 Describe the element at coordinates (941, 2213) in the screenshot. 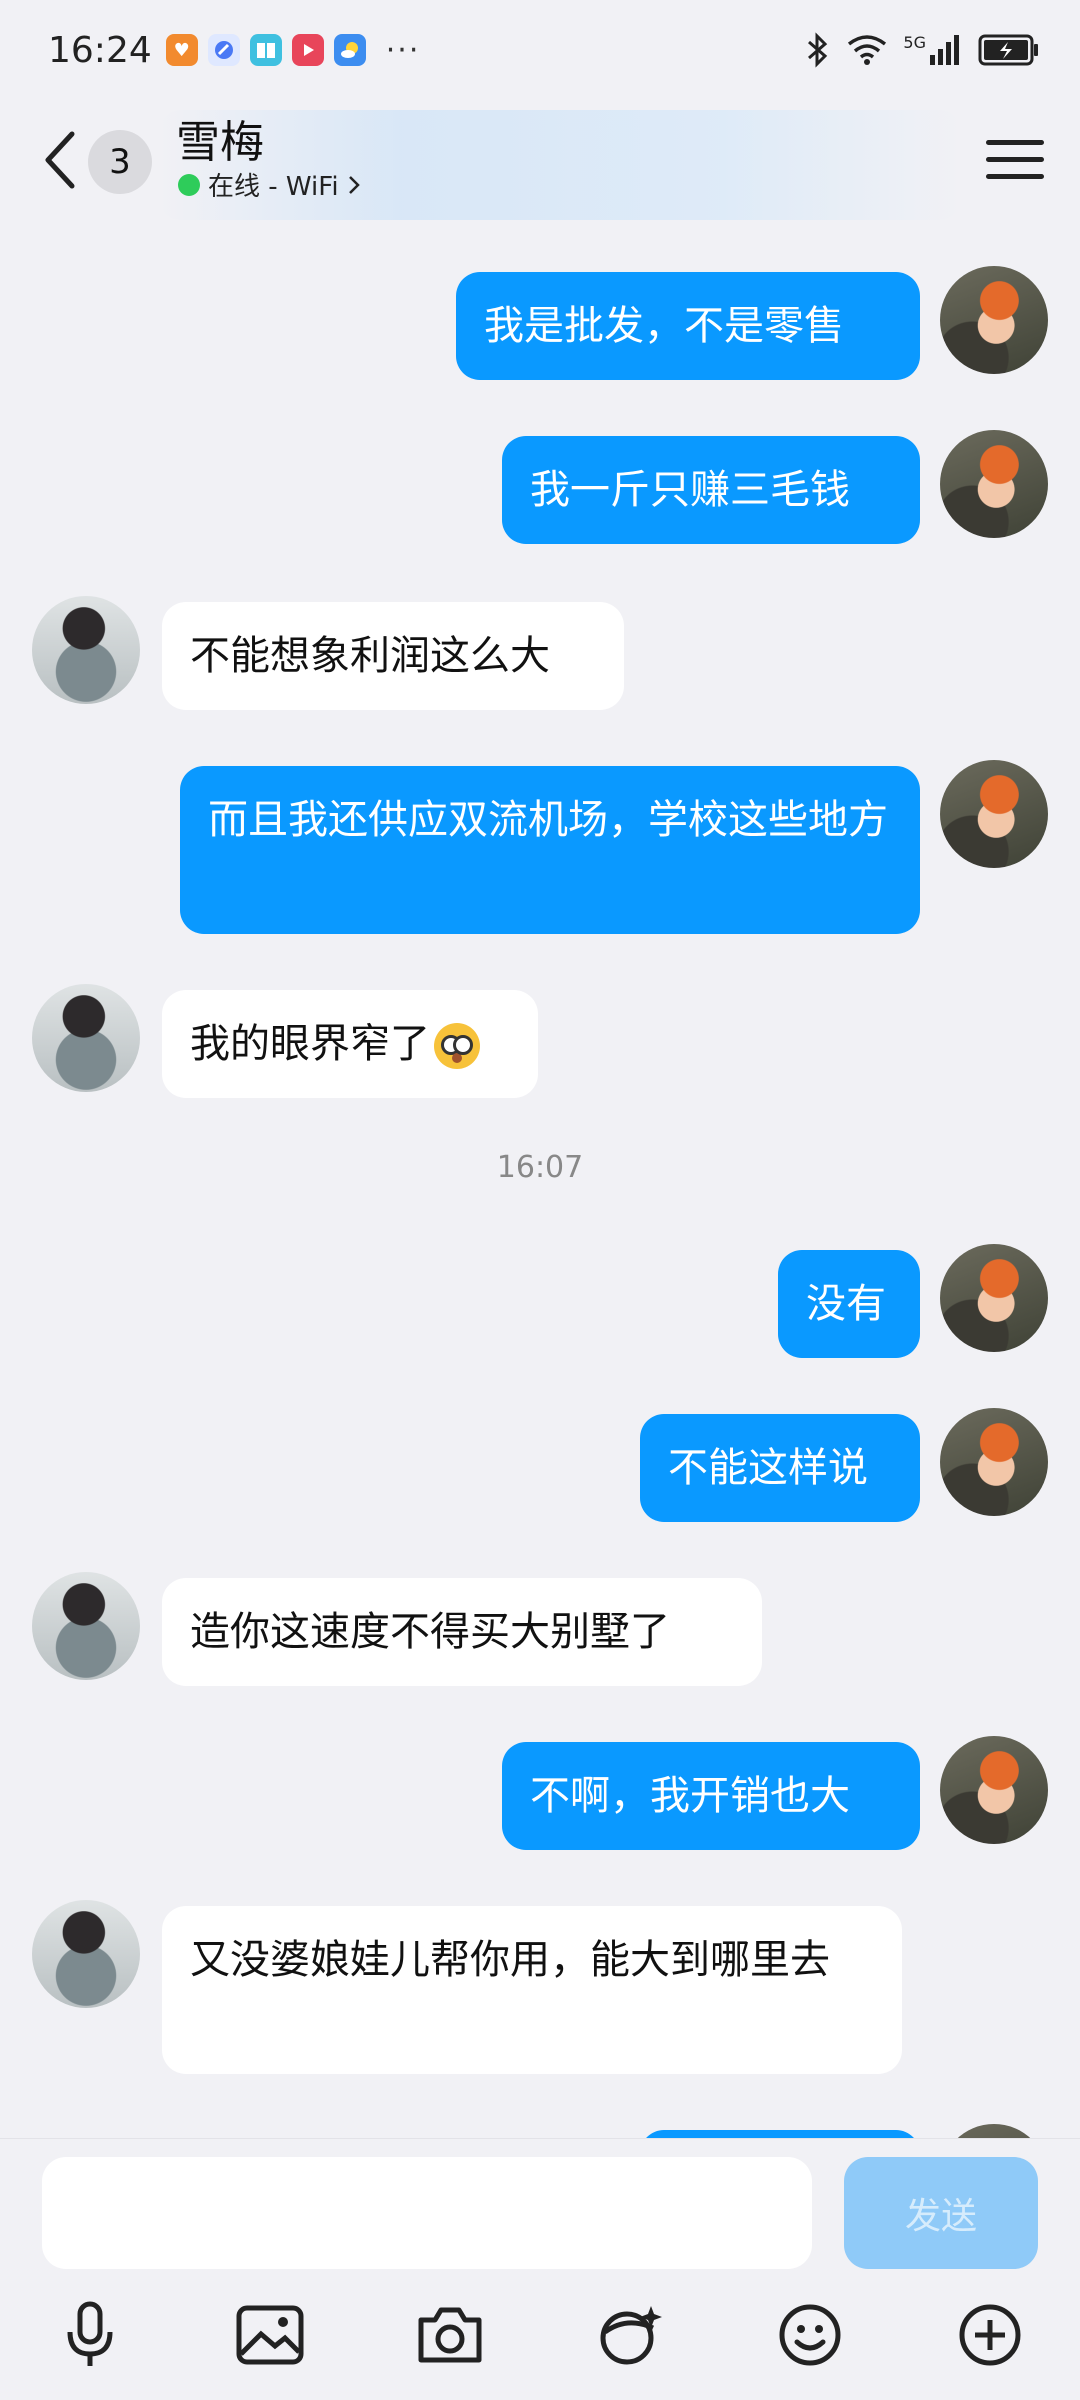

I see `send-button: 发送` at that location.